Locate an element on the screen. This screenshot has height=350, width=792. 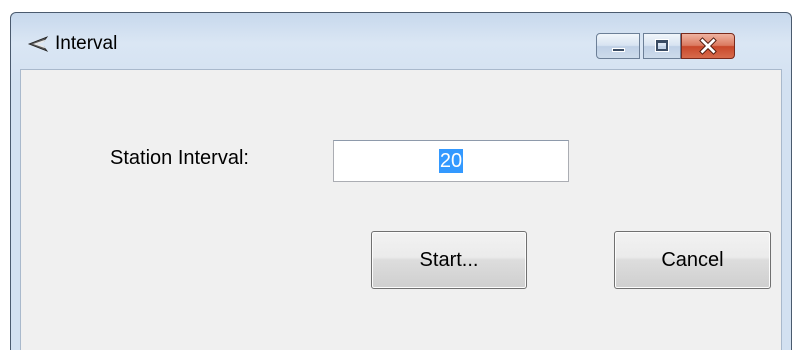
close-icon is located at coordinates (708, 46).